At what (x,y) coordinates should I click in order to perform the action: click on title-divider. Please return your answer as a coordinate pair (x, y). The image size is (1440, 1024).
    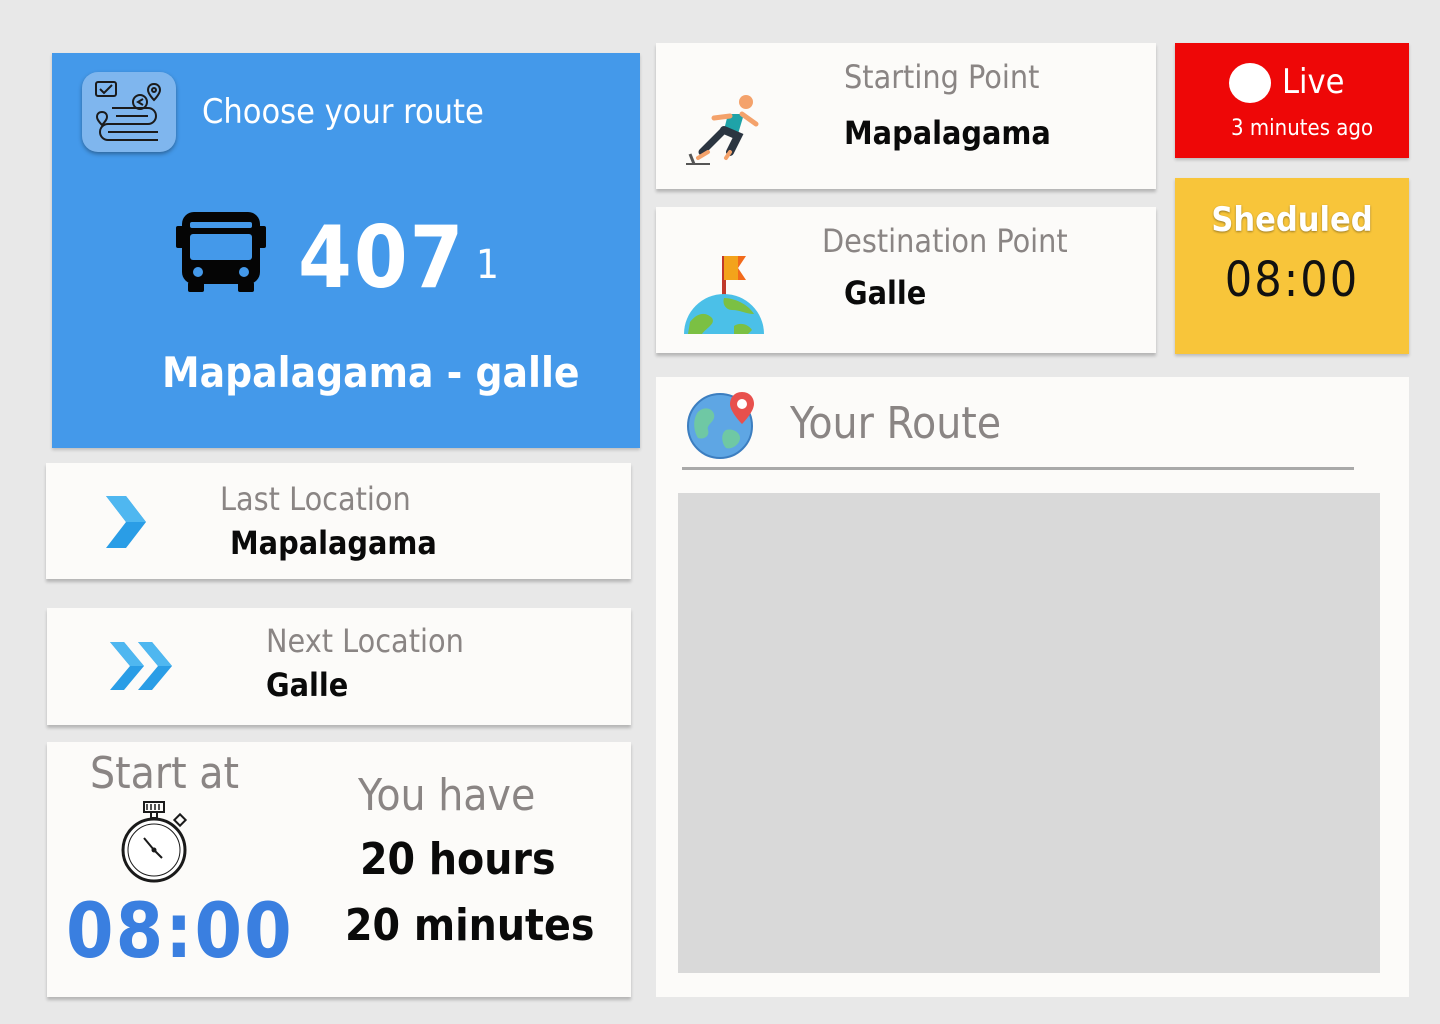
    Looking at the image, I should click on (1018, 468).